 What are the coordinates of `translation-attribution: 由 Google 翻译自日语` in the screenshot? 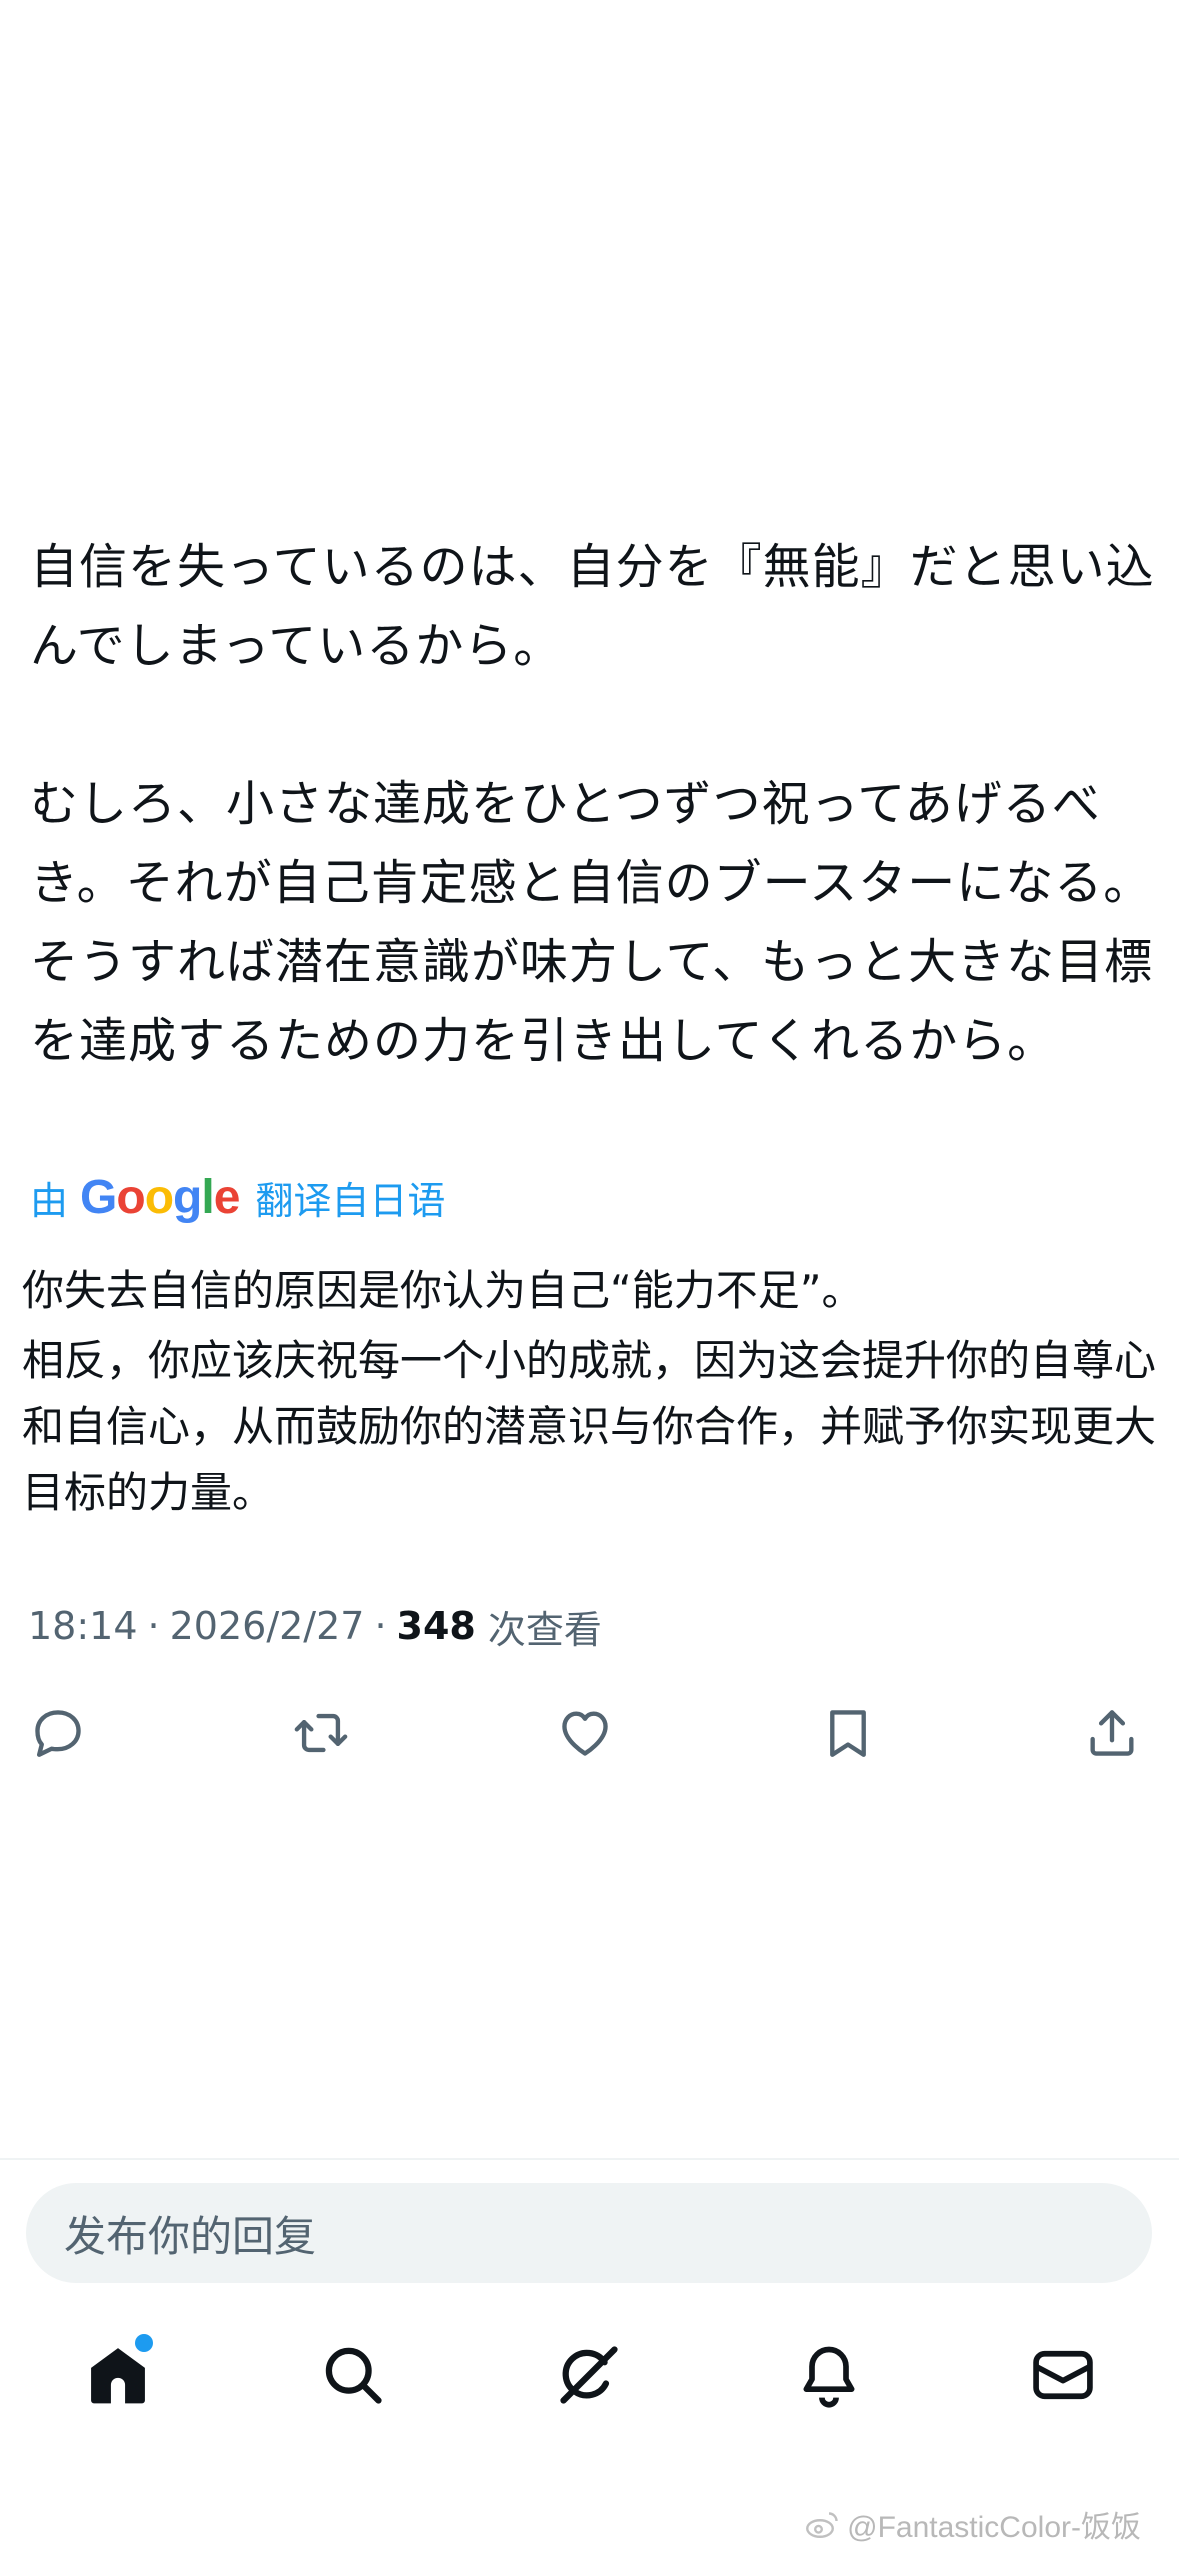 It's located at (237, 1197).